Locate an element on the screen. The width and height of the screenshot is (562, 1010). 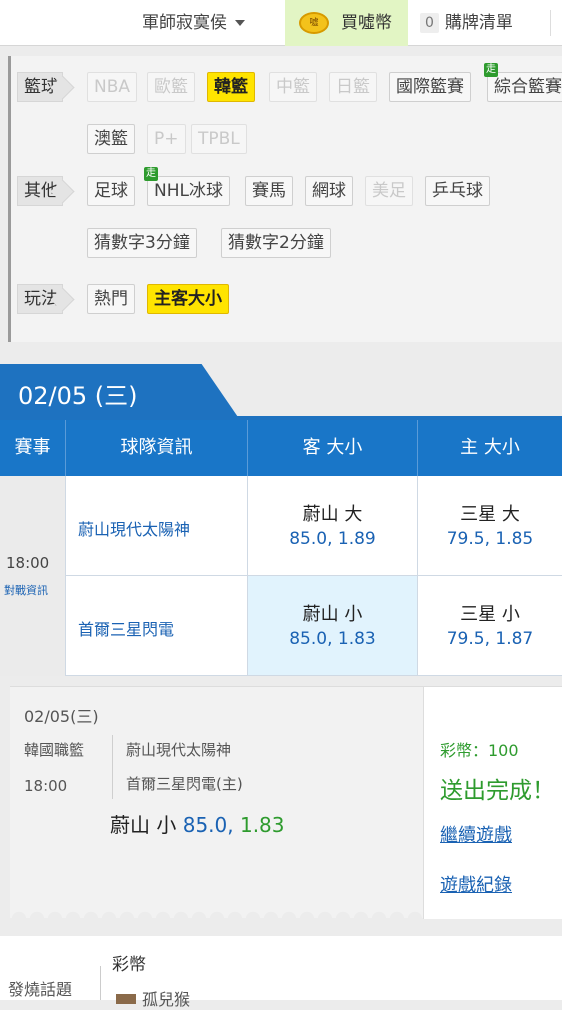
odds-away-over: 蔚山 大 85.0, 1.89 is located at coordinates (333, 526).